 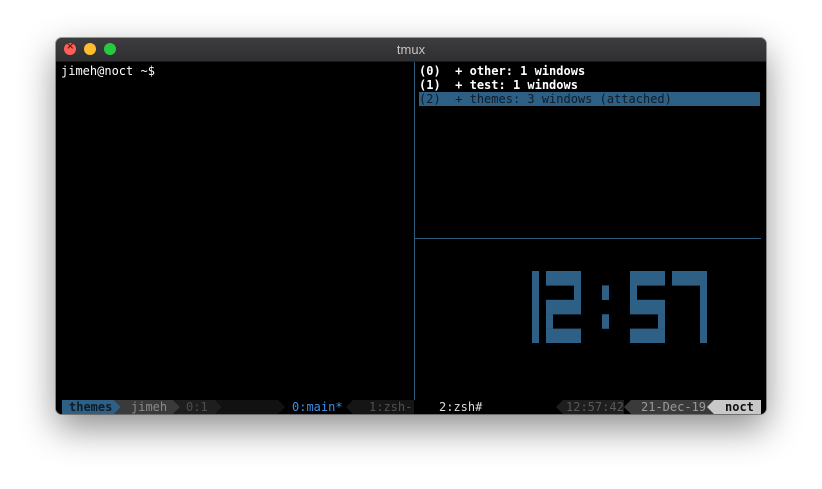 I want to click on window-title: tmux, so click(x=411, y=49).